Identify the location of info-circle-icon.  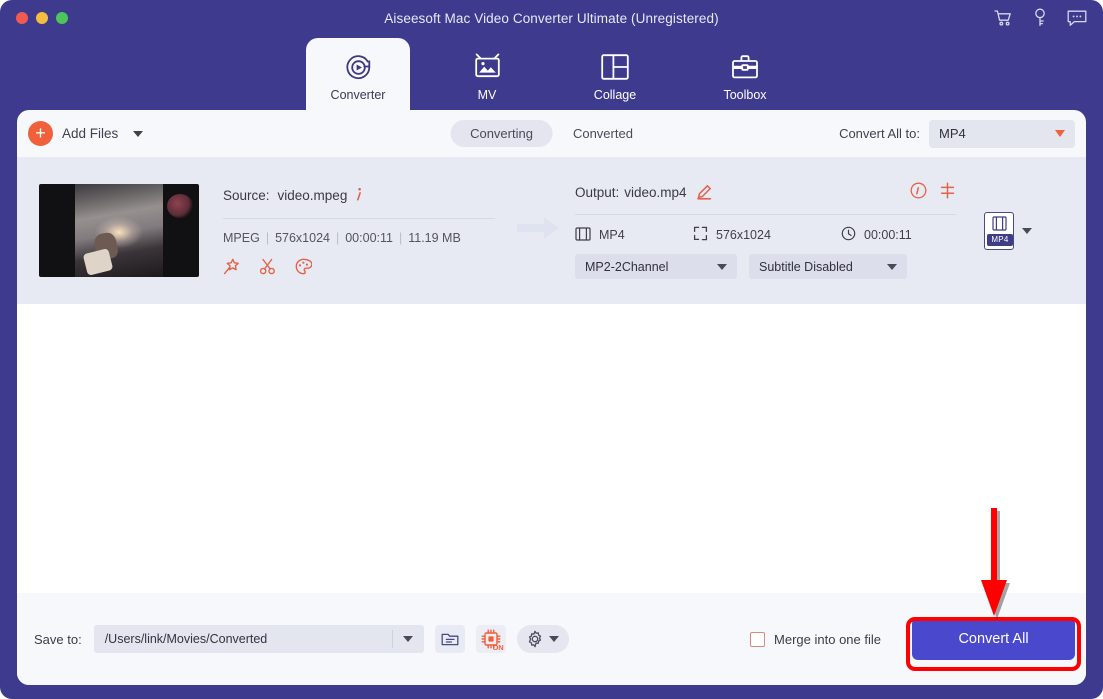
(918, 192).